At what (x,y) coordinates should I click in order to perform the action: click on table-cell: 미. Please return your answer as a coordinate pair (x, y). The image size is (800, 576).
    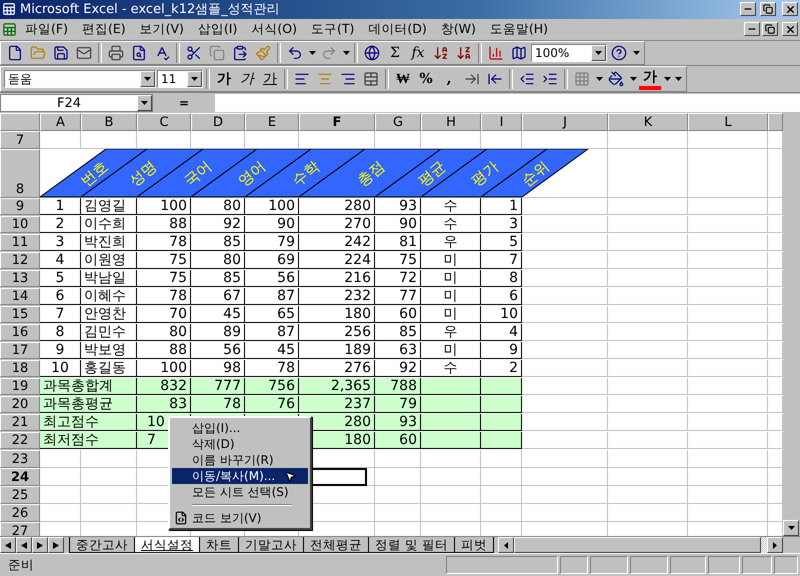
    Looking at the image, I should click on (451, 297).